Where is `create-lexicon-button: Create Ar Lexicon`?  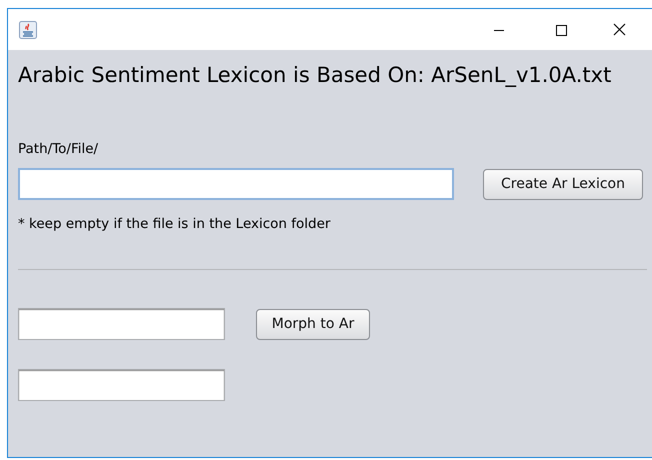 create-lexicon-button: Create Ar Lexicon is located at coordinates (563, 184).